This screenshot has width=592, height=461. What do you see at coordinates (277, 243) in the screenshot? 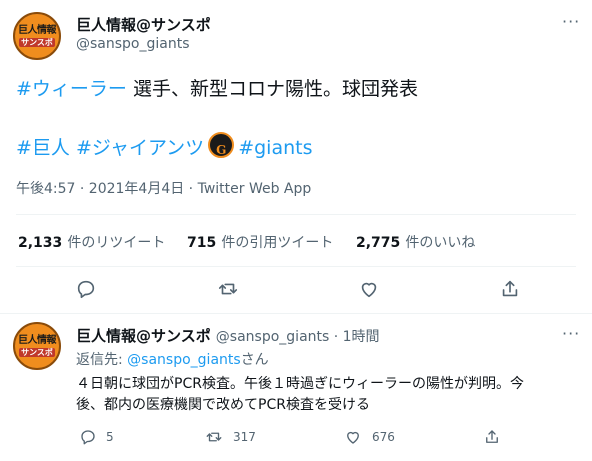
I see `stat-label: 件の引用ツイート` at bounding box center [277, 243].